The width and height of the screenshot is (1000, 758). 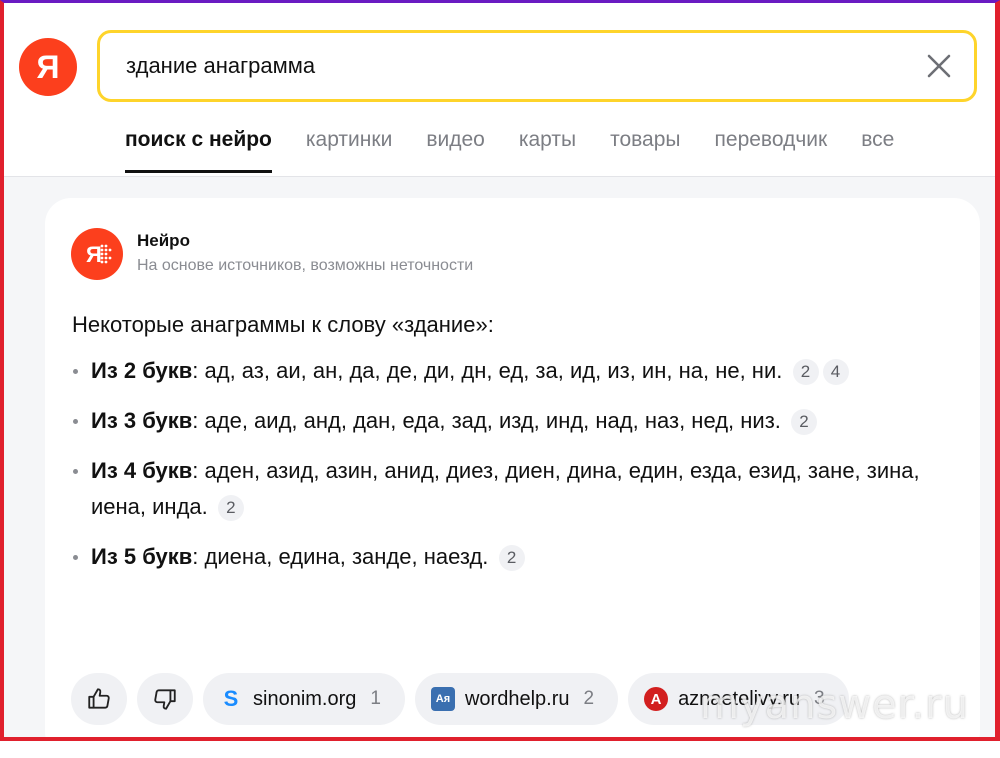 I want to click on source-sinonim: S sinonim.org 1, so click(x=304, y=699).